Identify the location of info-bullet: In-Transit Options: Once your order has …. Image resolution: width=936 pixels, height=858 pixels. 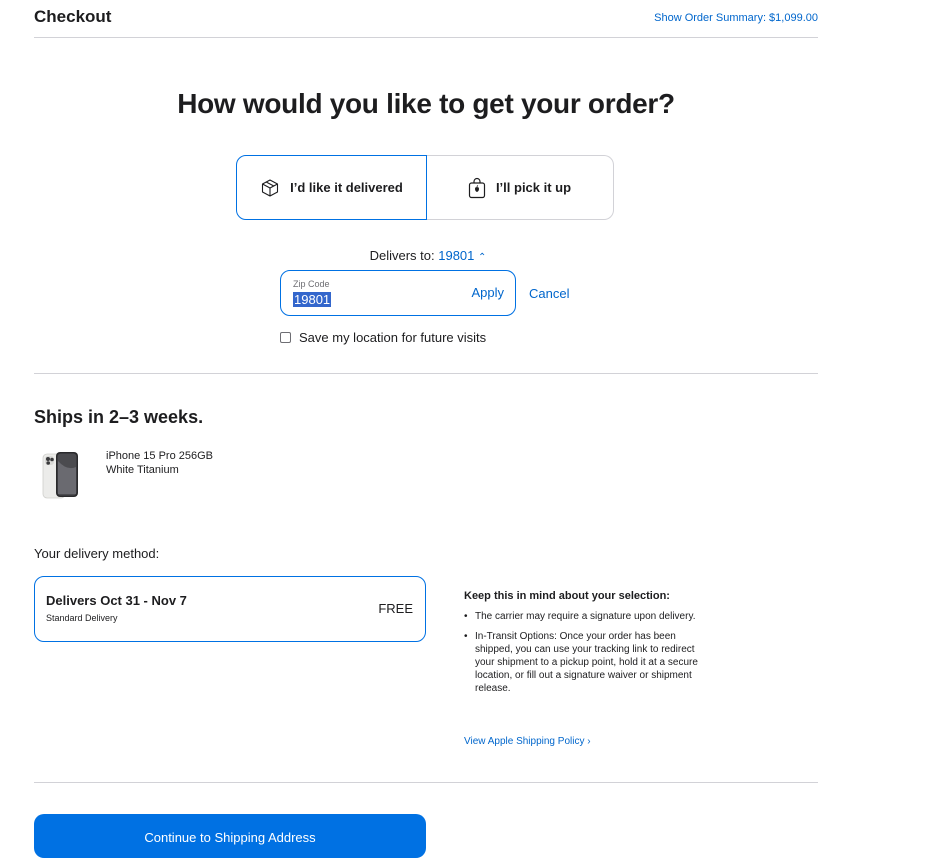
(584, 662).